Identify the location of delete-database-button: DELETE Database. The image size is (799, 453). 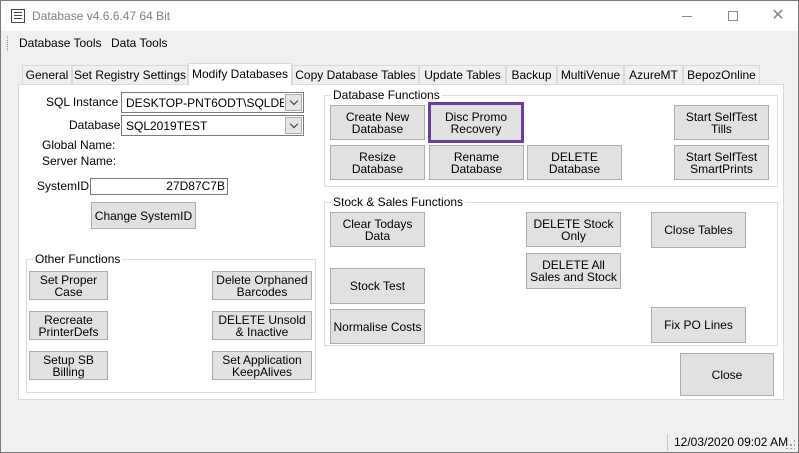
(574, 162).